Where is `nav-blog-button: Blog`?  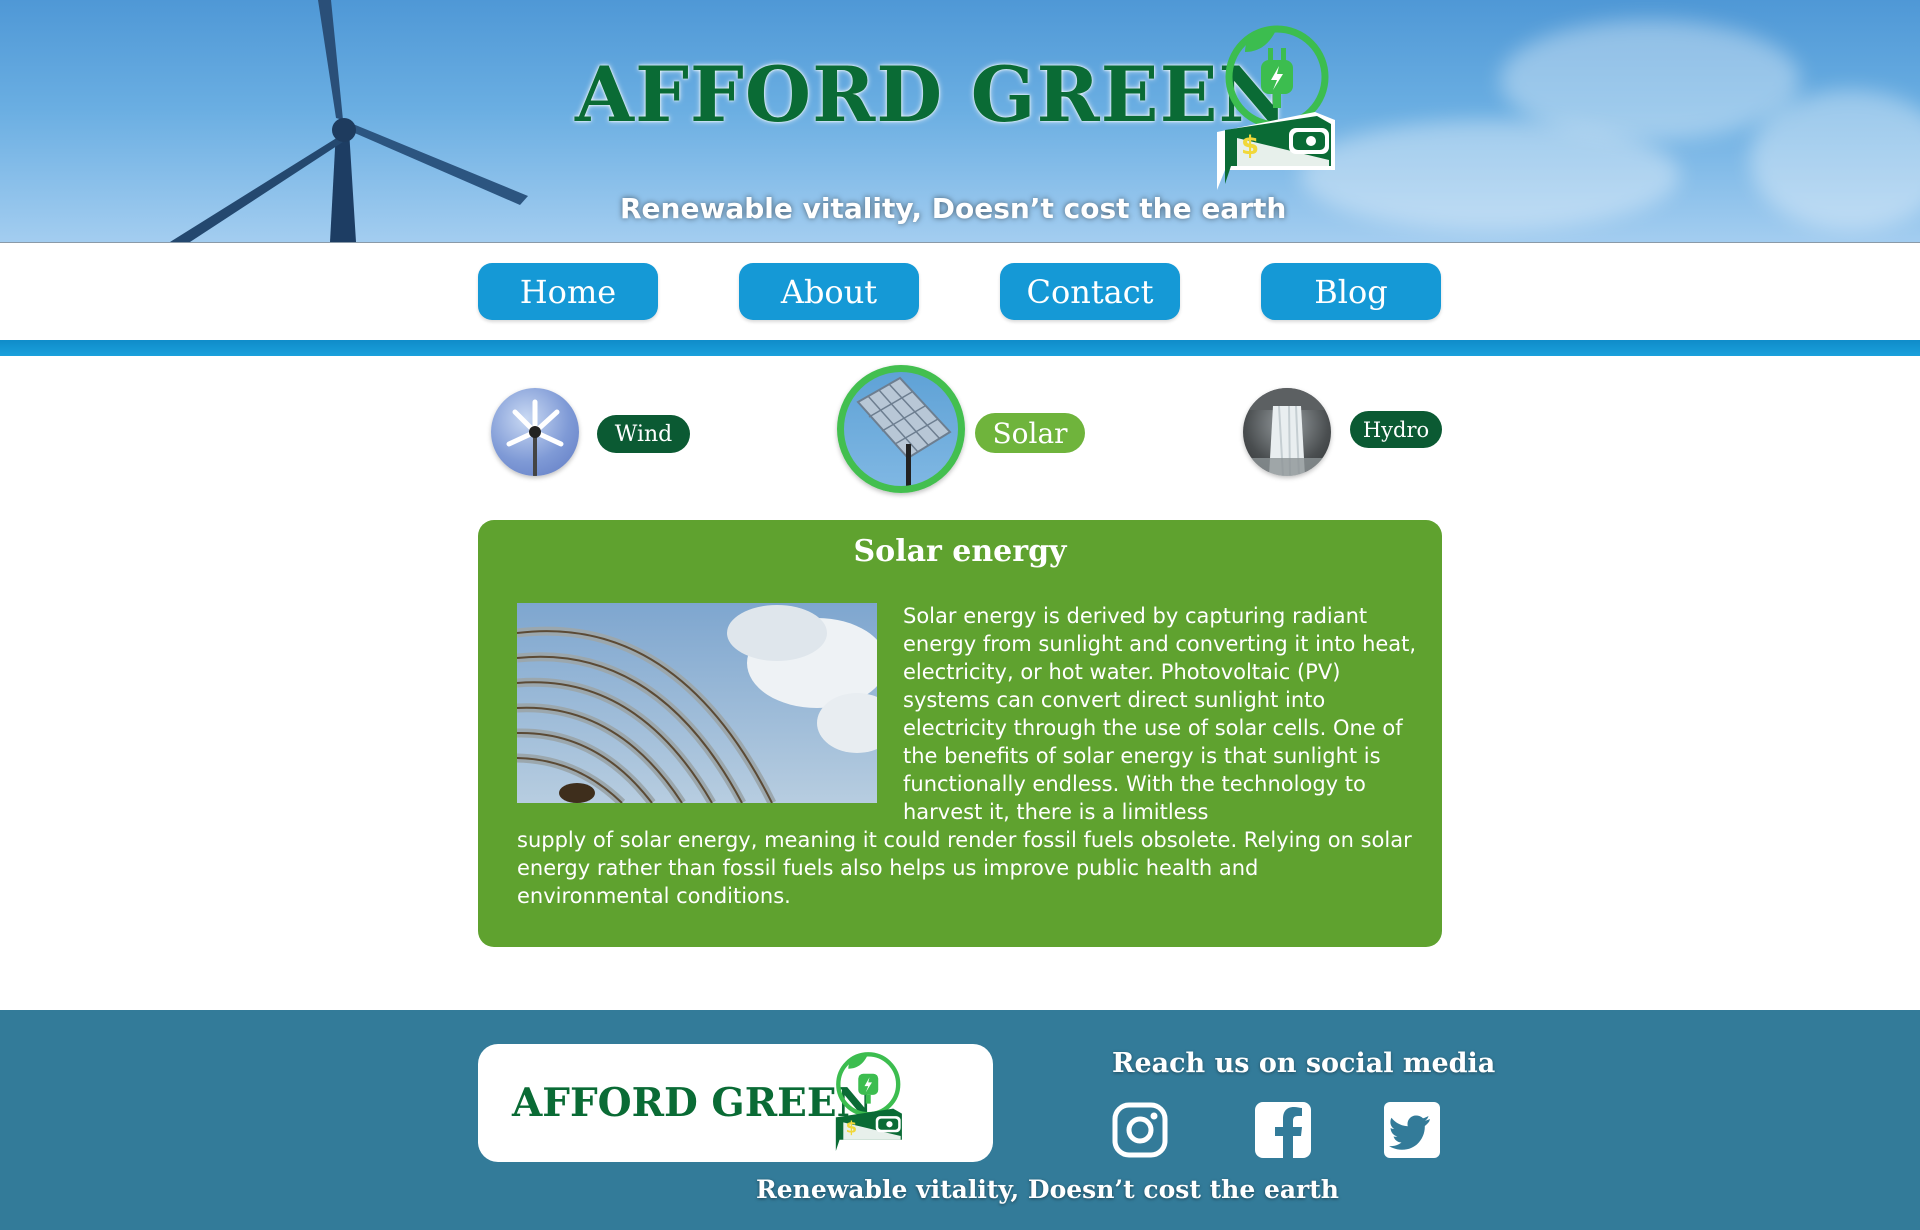
nav-blog-button: Blog is located at coordinates (1351, 291).